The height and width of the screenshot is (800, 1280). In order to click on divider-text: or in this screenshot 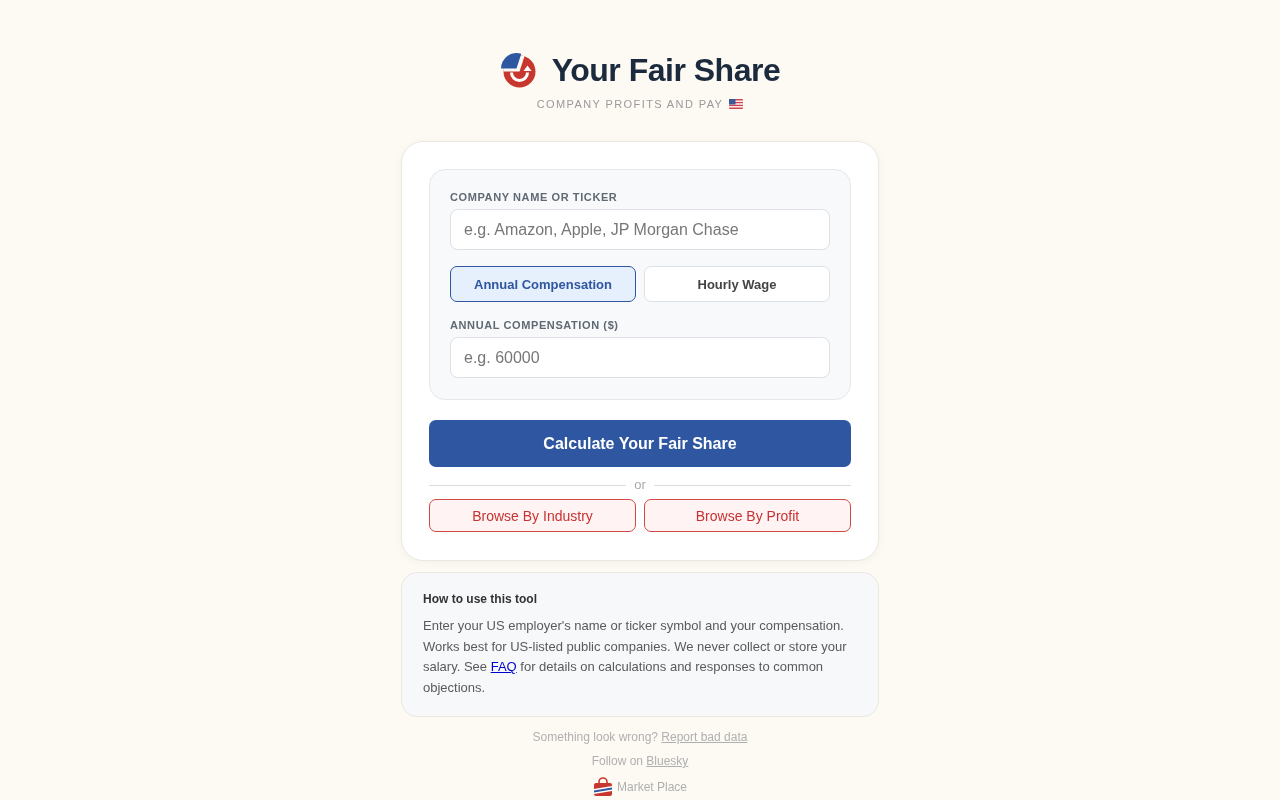, I will do `click(640, 485)`.